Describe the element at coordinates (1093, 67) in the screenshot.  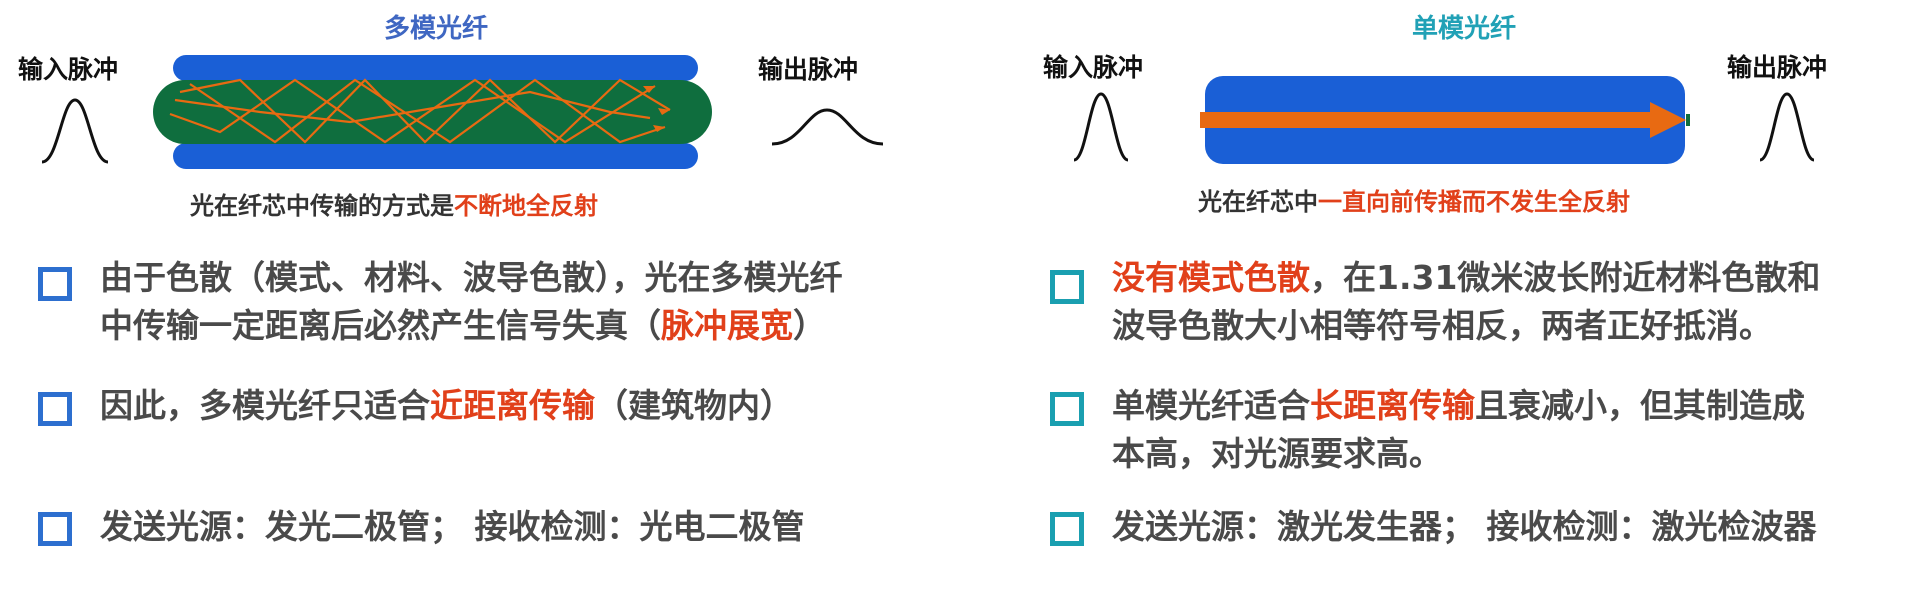
I see `right-input-pulse-label: 输入脉冲` at that location.